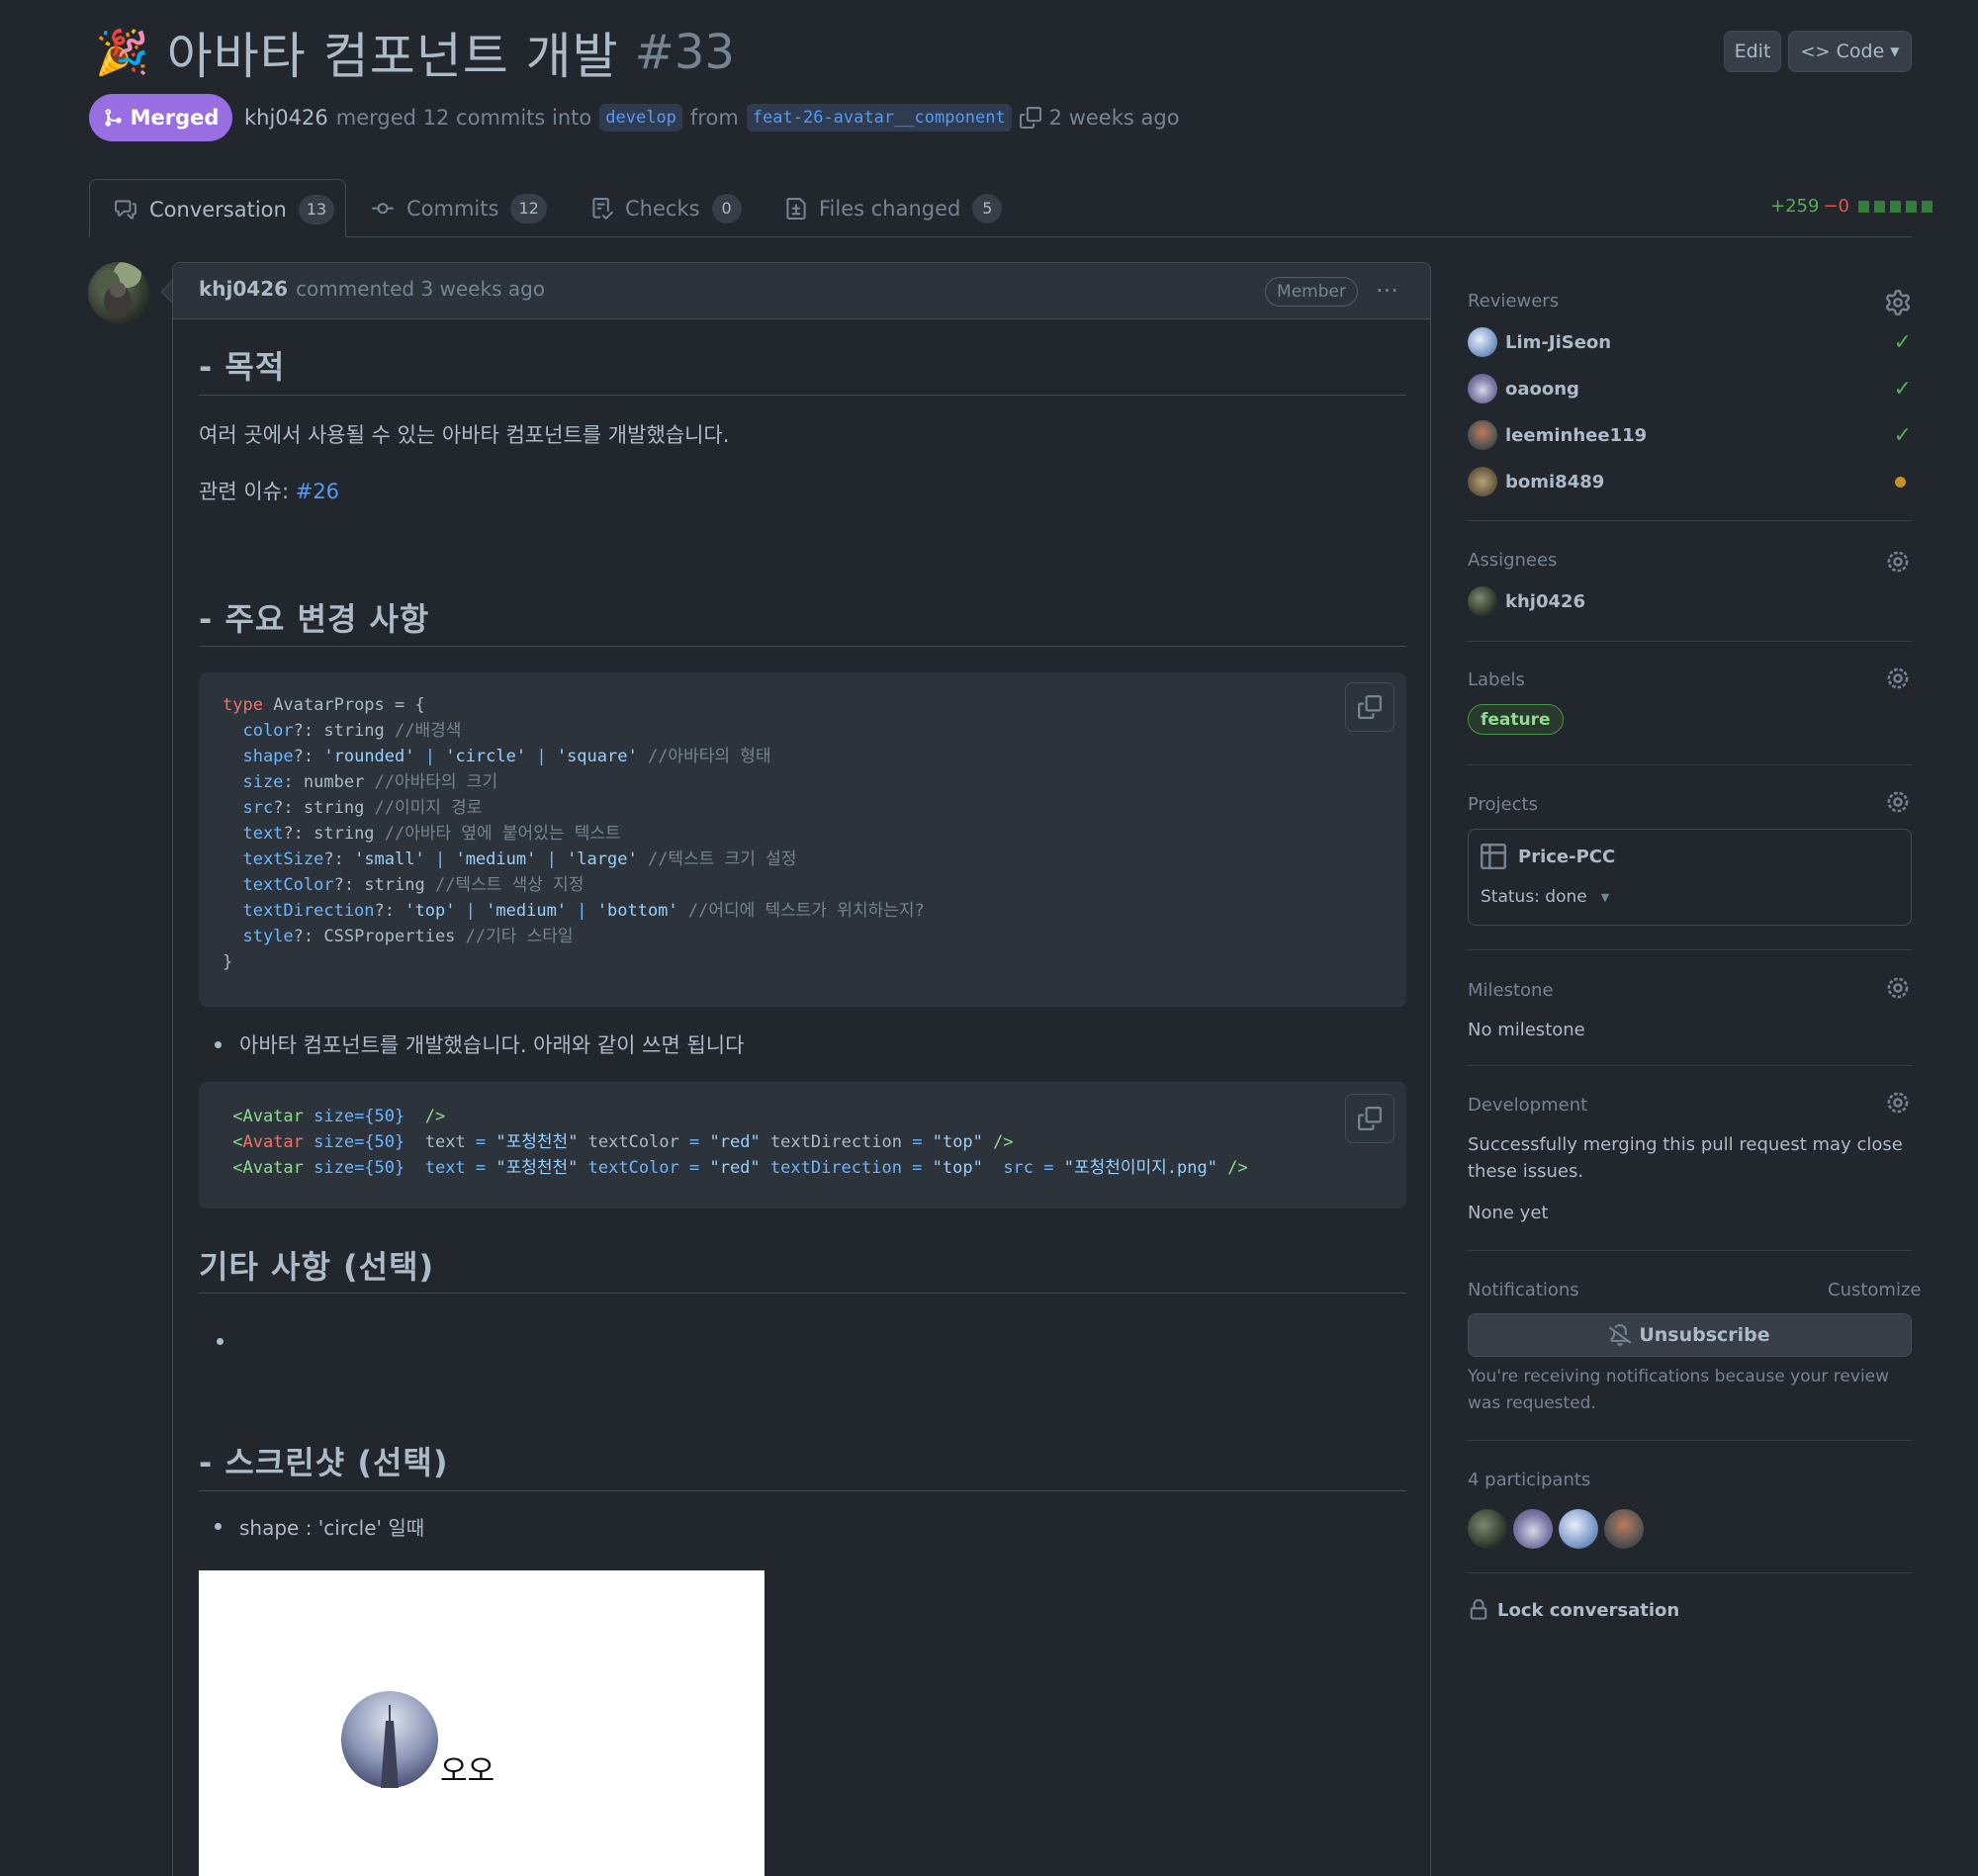 This screenshot has width=1978, height=1876. What do you see at coordinates (1898, 988) in the screenshot?
I see `milestone-gear-icon` at bounding box center [1898, 988].